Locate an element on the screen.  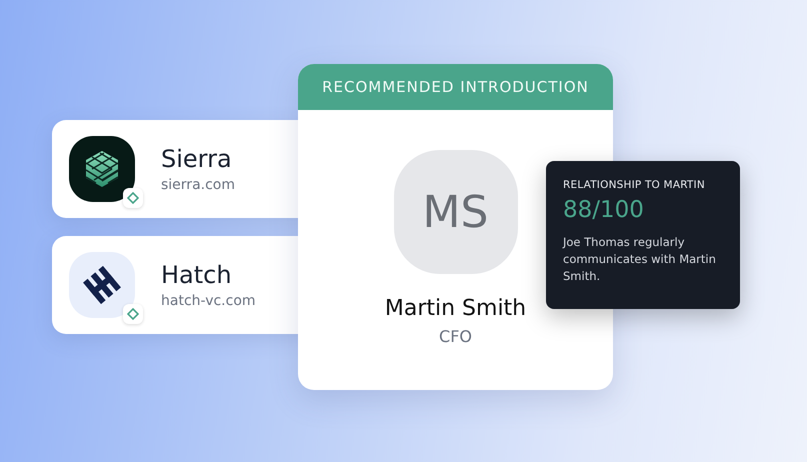
tooltip-title: RELATIONSHIP TO MARTIN is located at coordinates (634, 185).